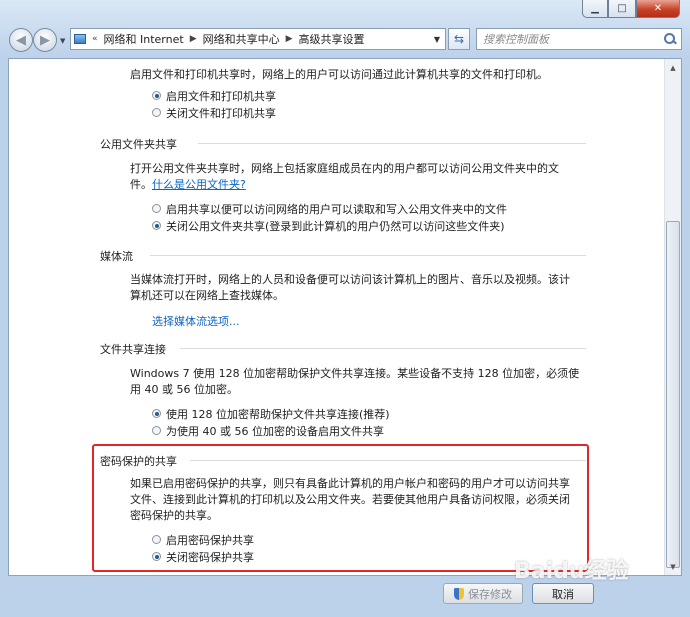  Describe the element at coordinates (156, 95) in the screenshot. I see `radio-enable-file-printer` at that location.